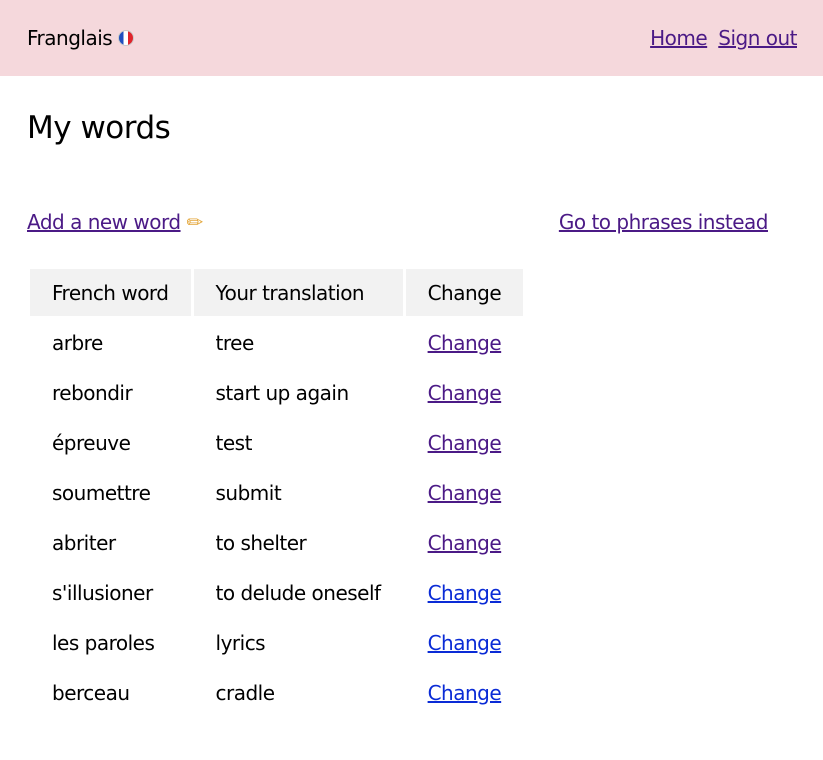  I want to click on translation-cell: start up again, so click(282, 392).